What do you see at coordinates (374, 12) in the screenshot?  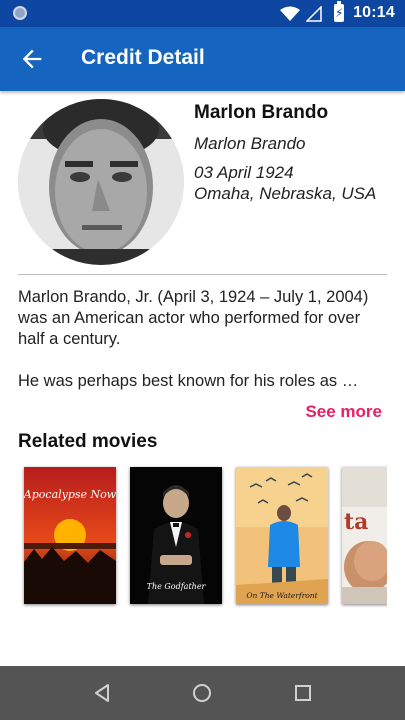 I see `status-time: 10:14` at bounding box center [374, 12].